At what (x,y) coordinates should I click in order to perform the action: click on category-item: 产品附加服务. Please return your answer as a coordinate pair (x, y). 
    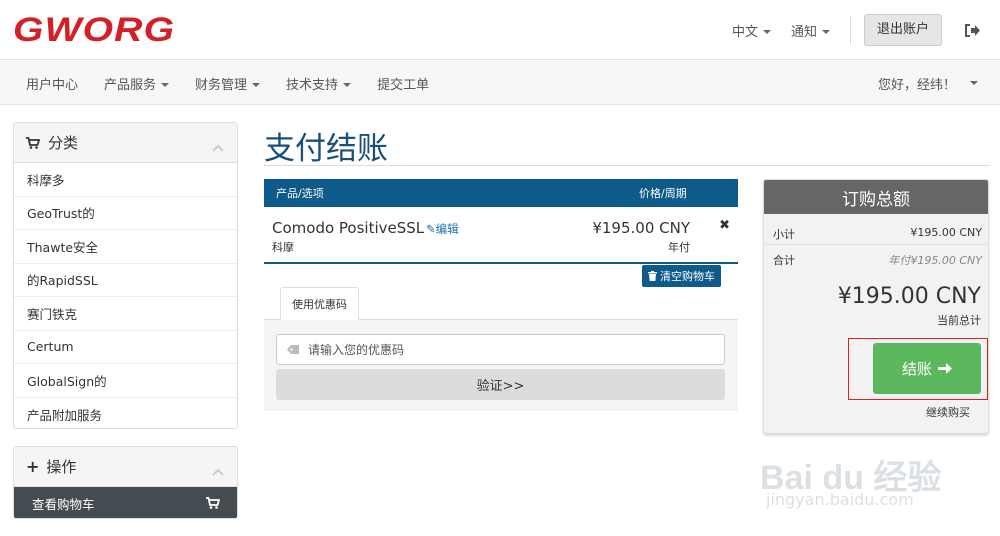
    Looking at the image, I should click on (125, 413).